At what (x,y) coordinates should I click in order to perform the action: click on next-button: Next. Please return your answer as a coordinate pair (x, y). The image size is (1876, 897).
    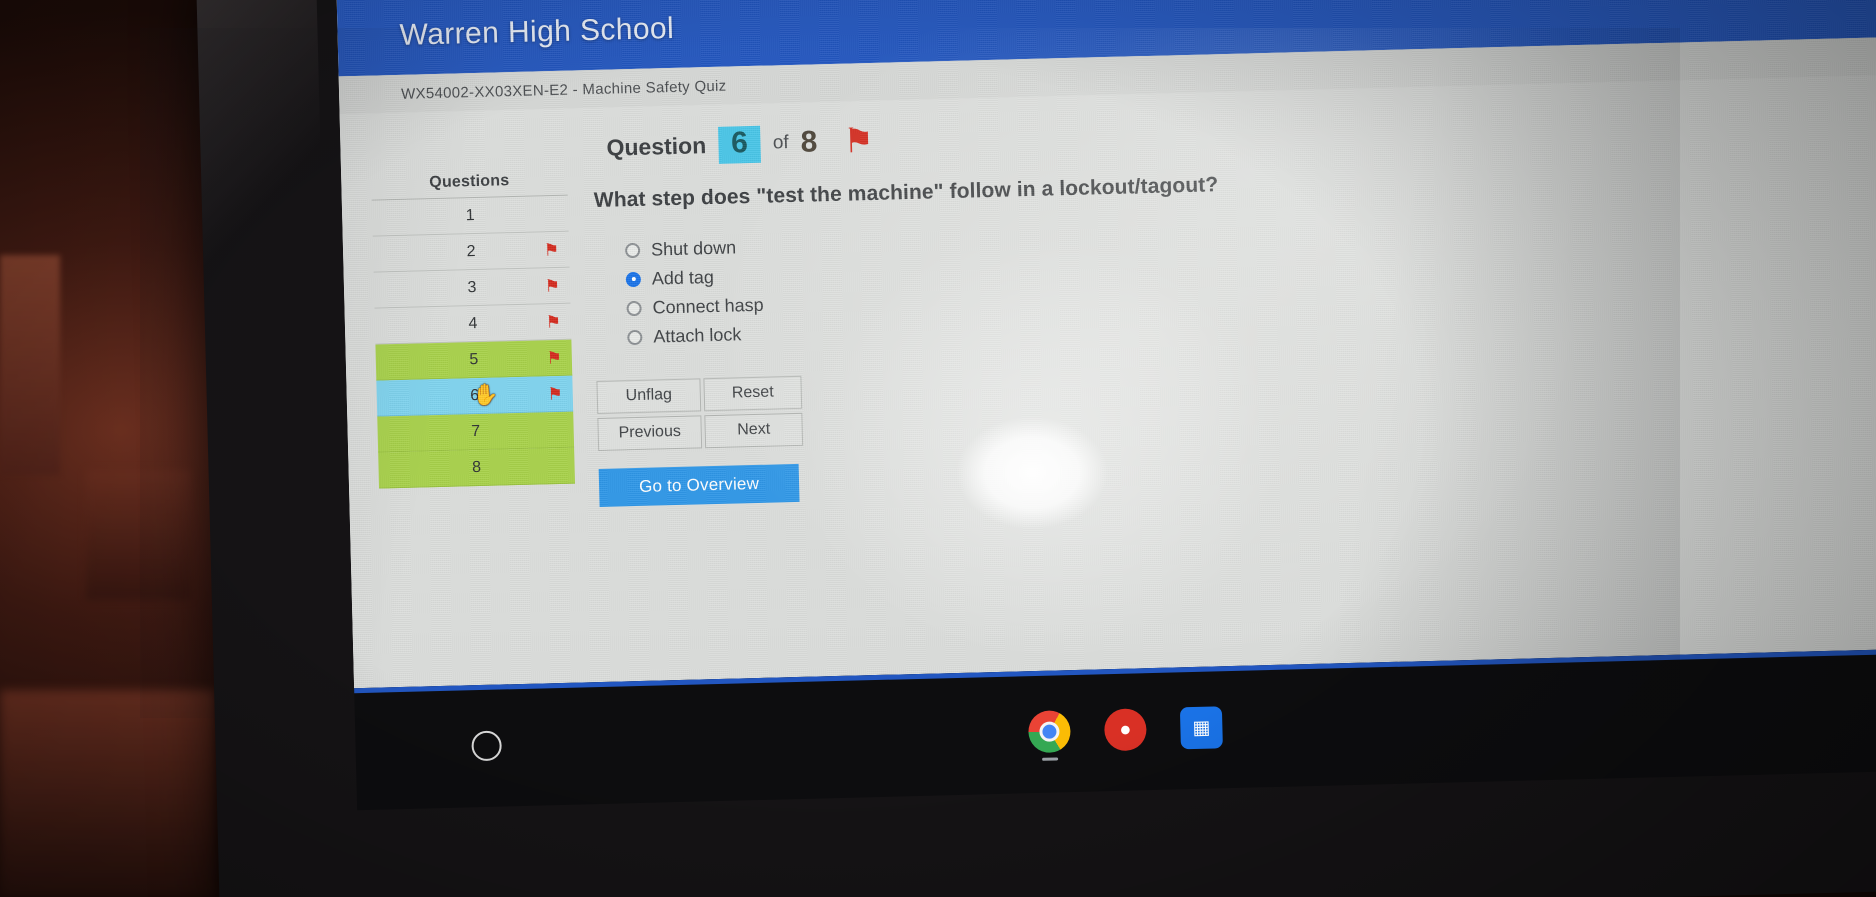
    Looking at the image, I should click on (754, 430).